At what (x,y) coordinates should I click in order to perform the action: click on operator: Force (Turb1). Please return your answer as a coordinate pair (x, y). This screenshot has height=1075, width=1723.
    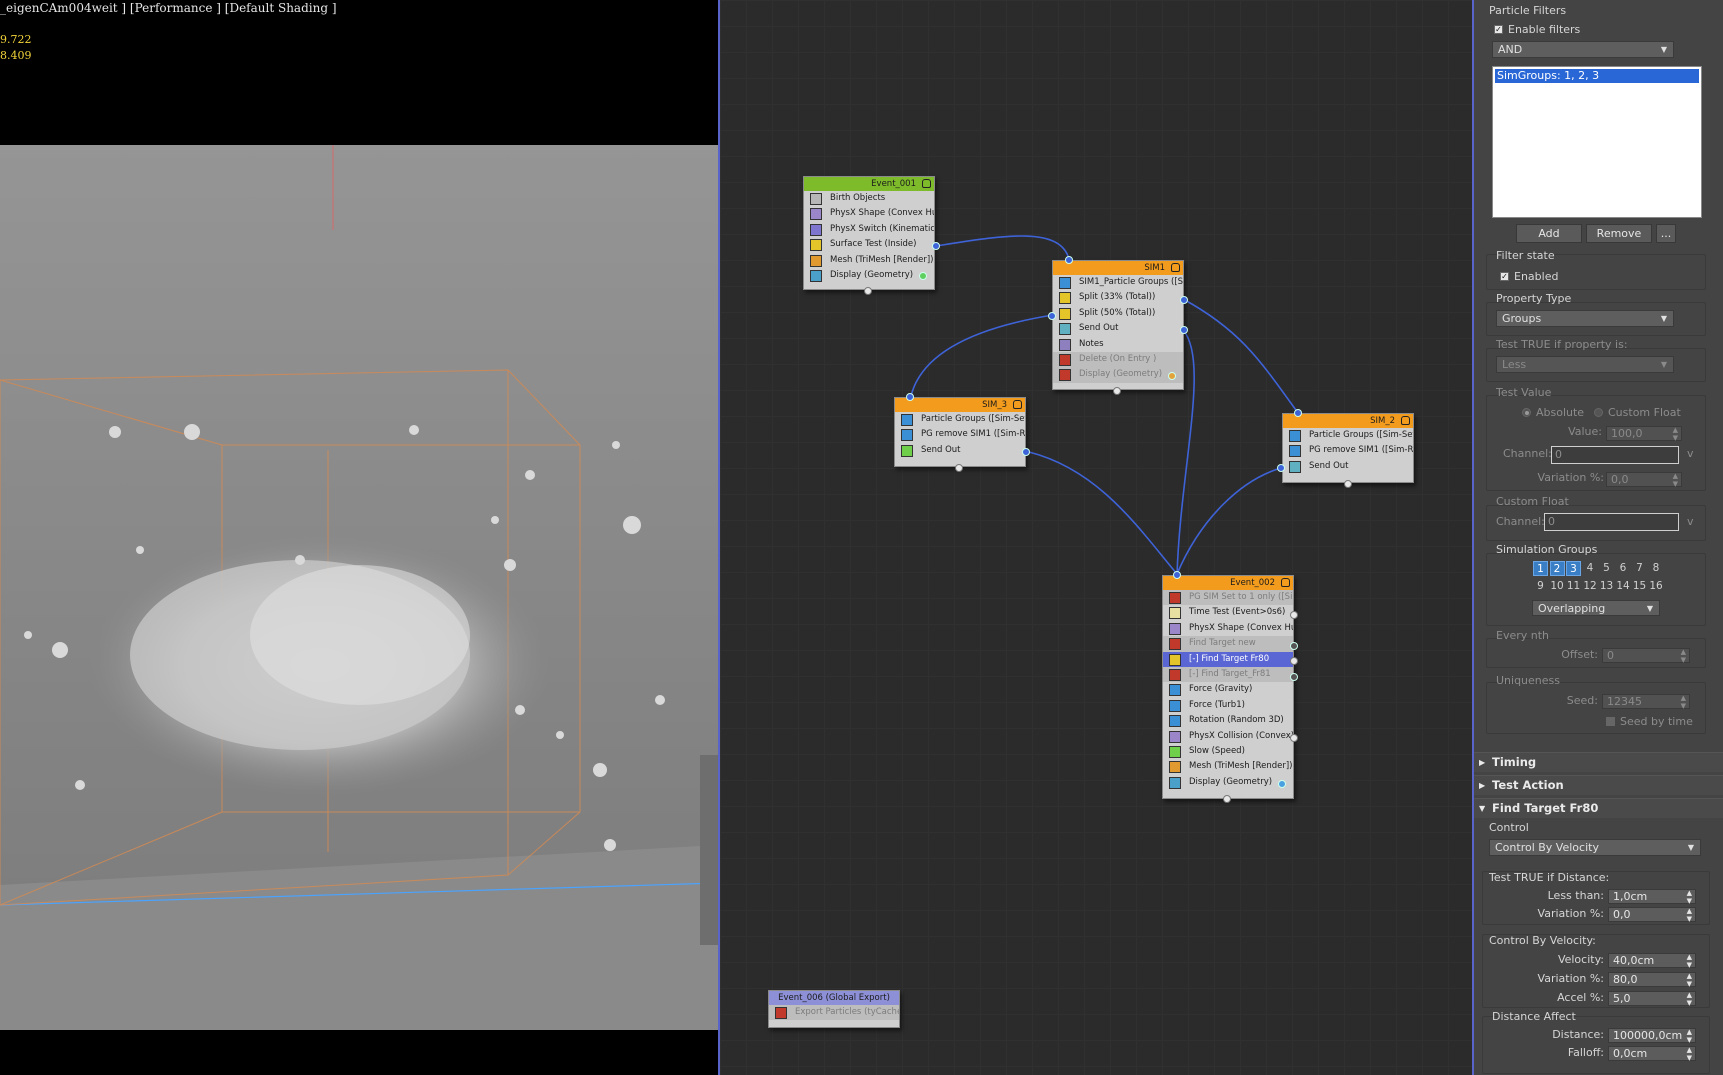
    Looking at the image, I should click on (1228, 705).